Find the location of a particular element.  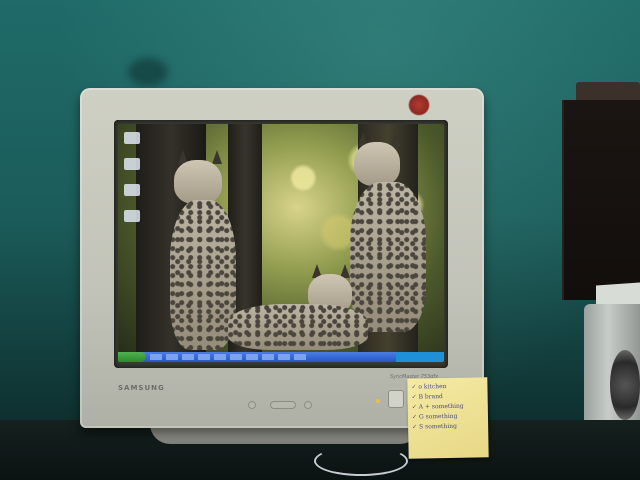

note-line: ✓ S something is located at coordinates (435, 426).